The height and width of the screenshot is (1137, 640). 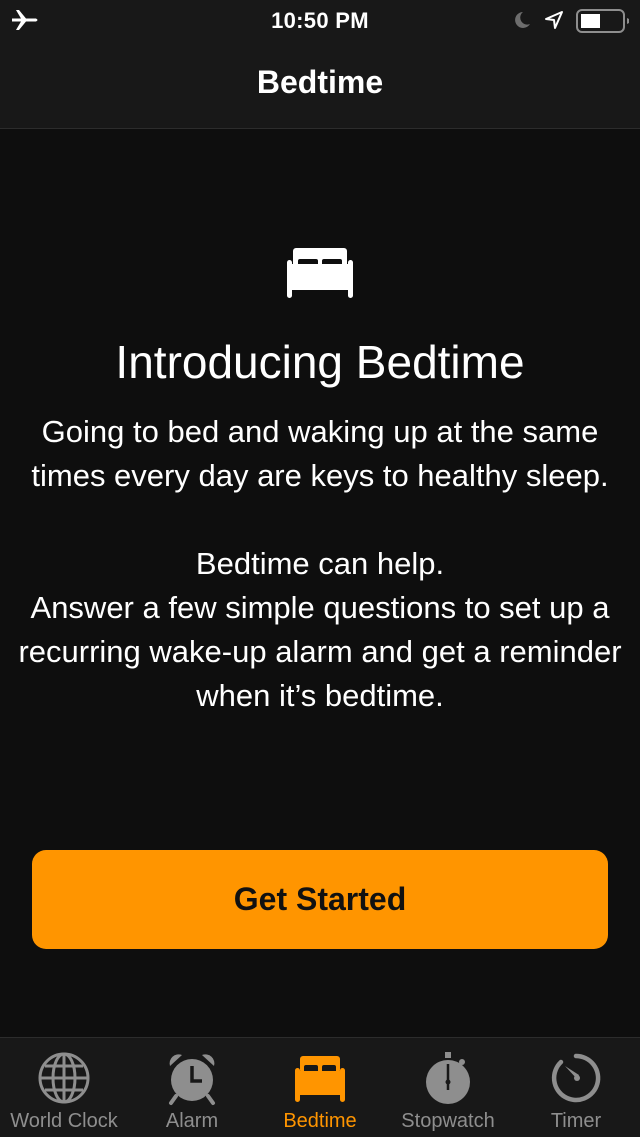 I want to click on globe-icon, so click(x=64, y=1078).